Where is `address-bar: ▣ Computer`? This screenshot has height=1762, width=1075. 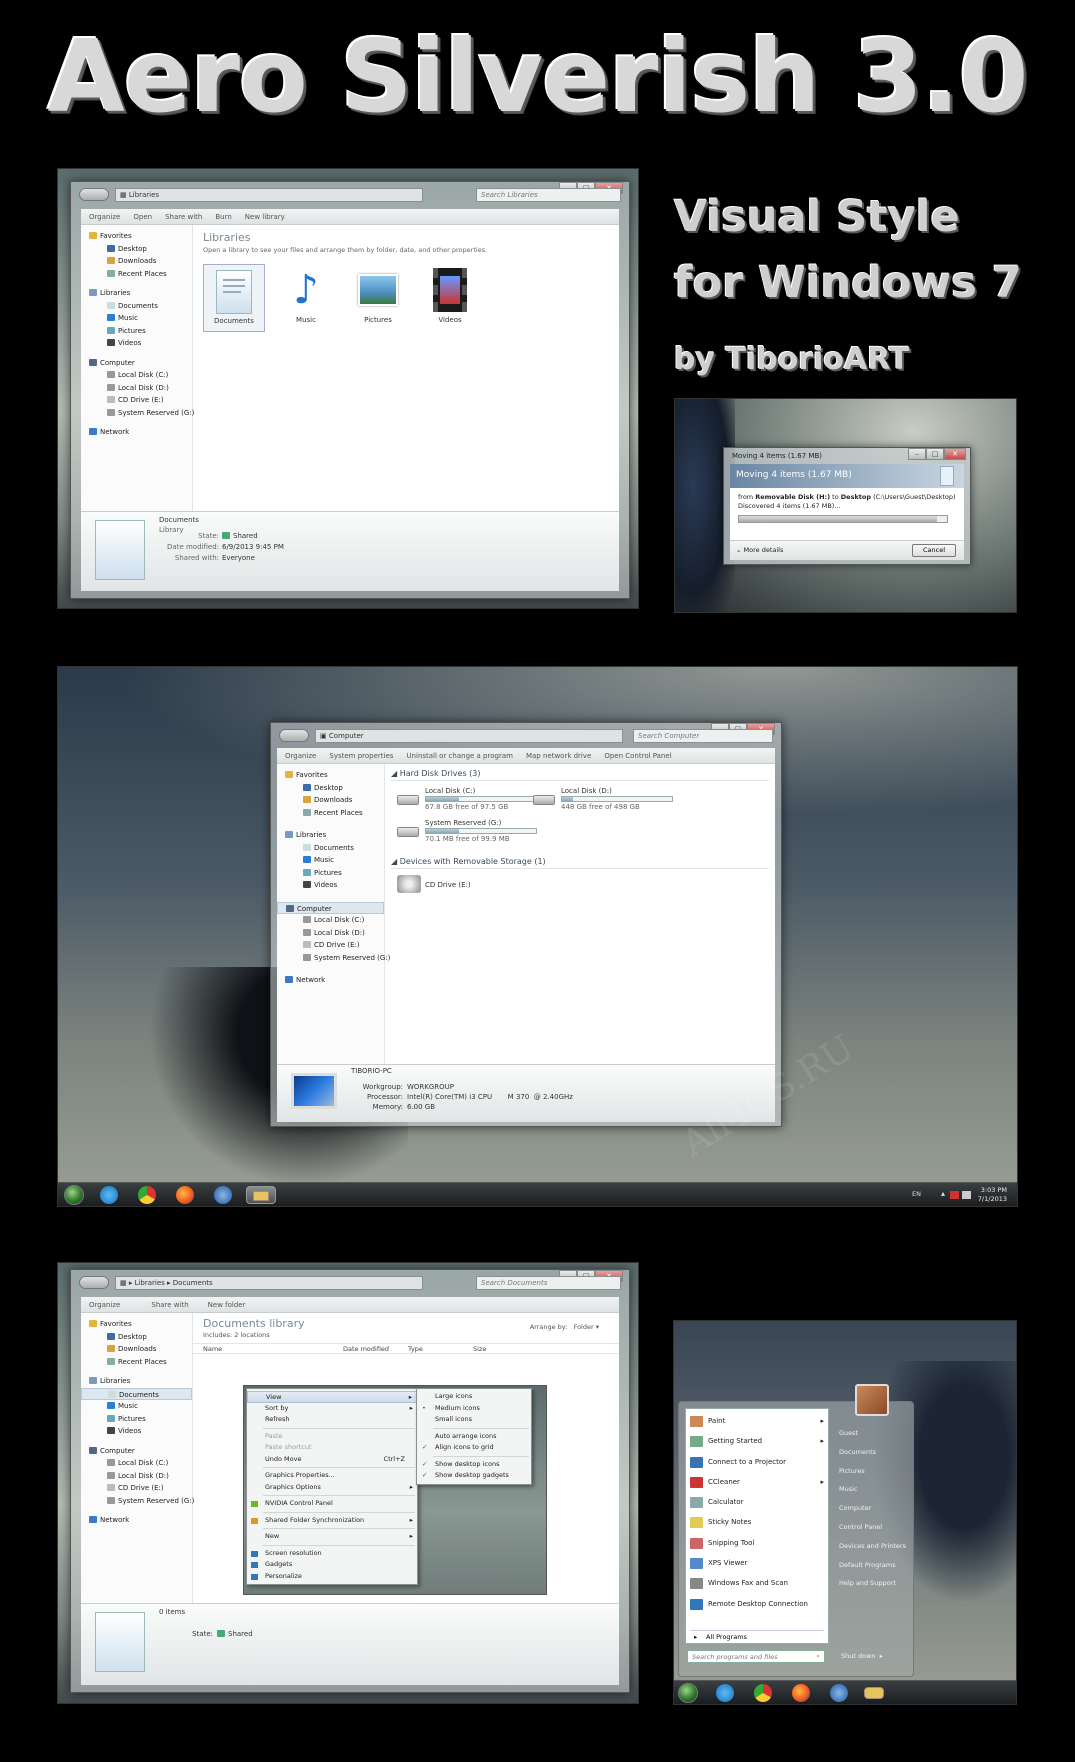
address-bar: ▣ Computer is located at coordinates (469, 736).